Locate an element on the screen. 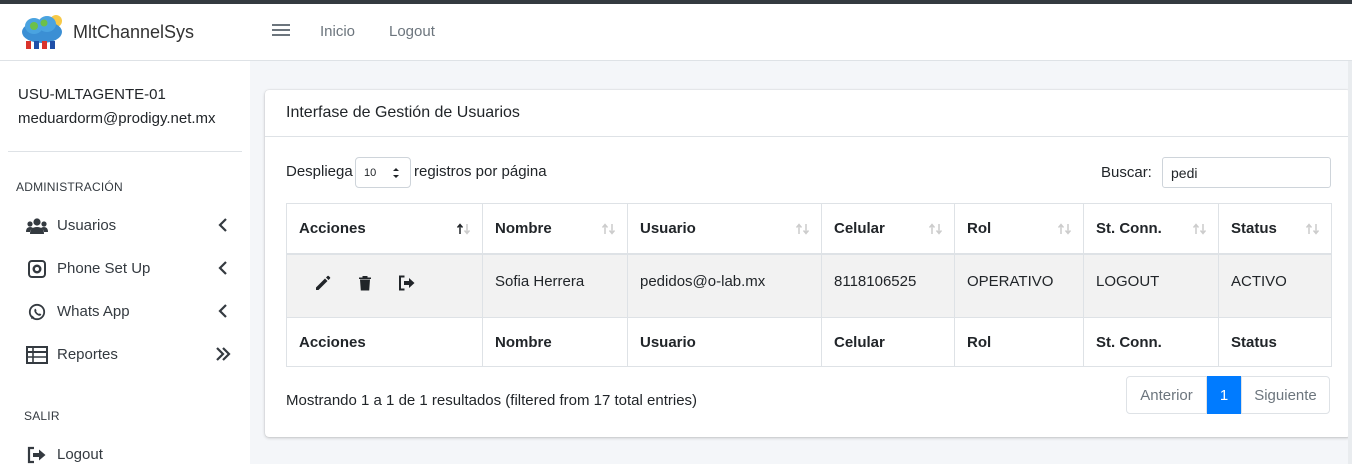 The width and height of the screenshot is (1352, 464). user-code: USU-MLTAGENTE-01 is located at coordinates (92, 94).